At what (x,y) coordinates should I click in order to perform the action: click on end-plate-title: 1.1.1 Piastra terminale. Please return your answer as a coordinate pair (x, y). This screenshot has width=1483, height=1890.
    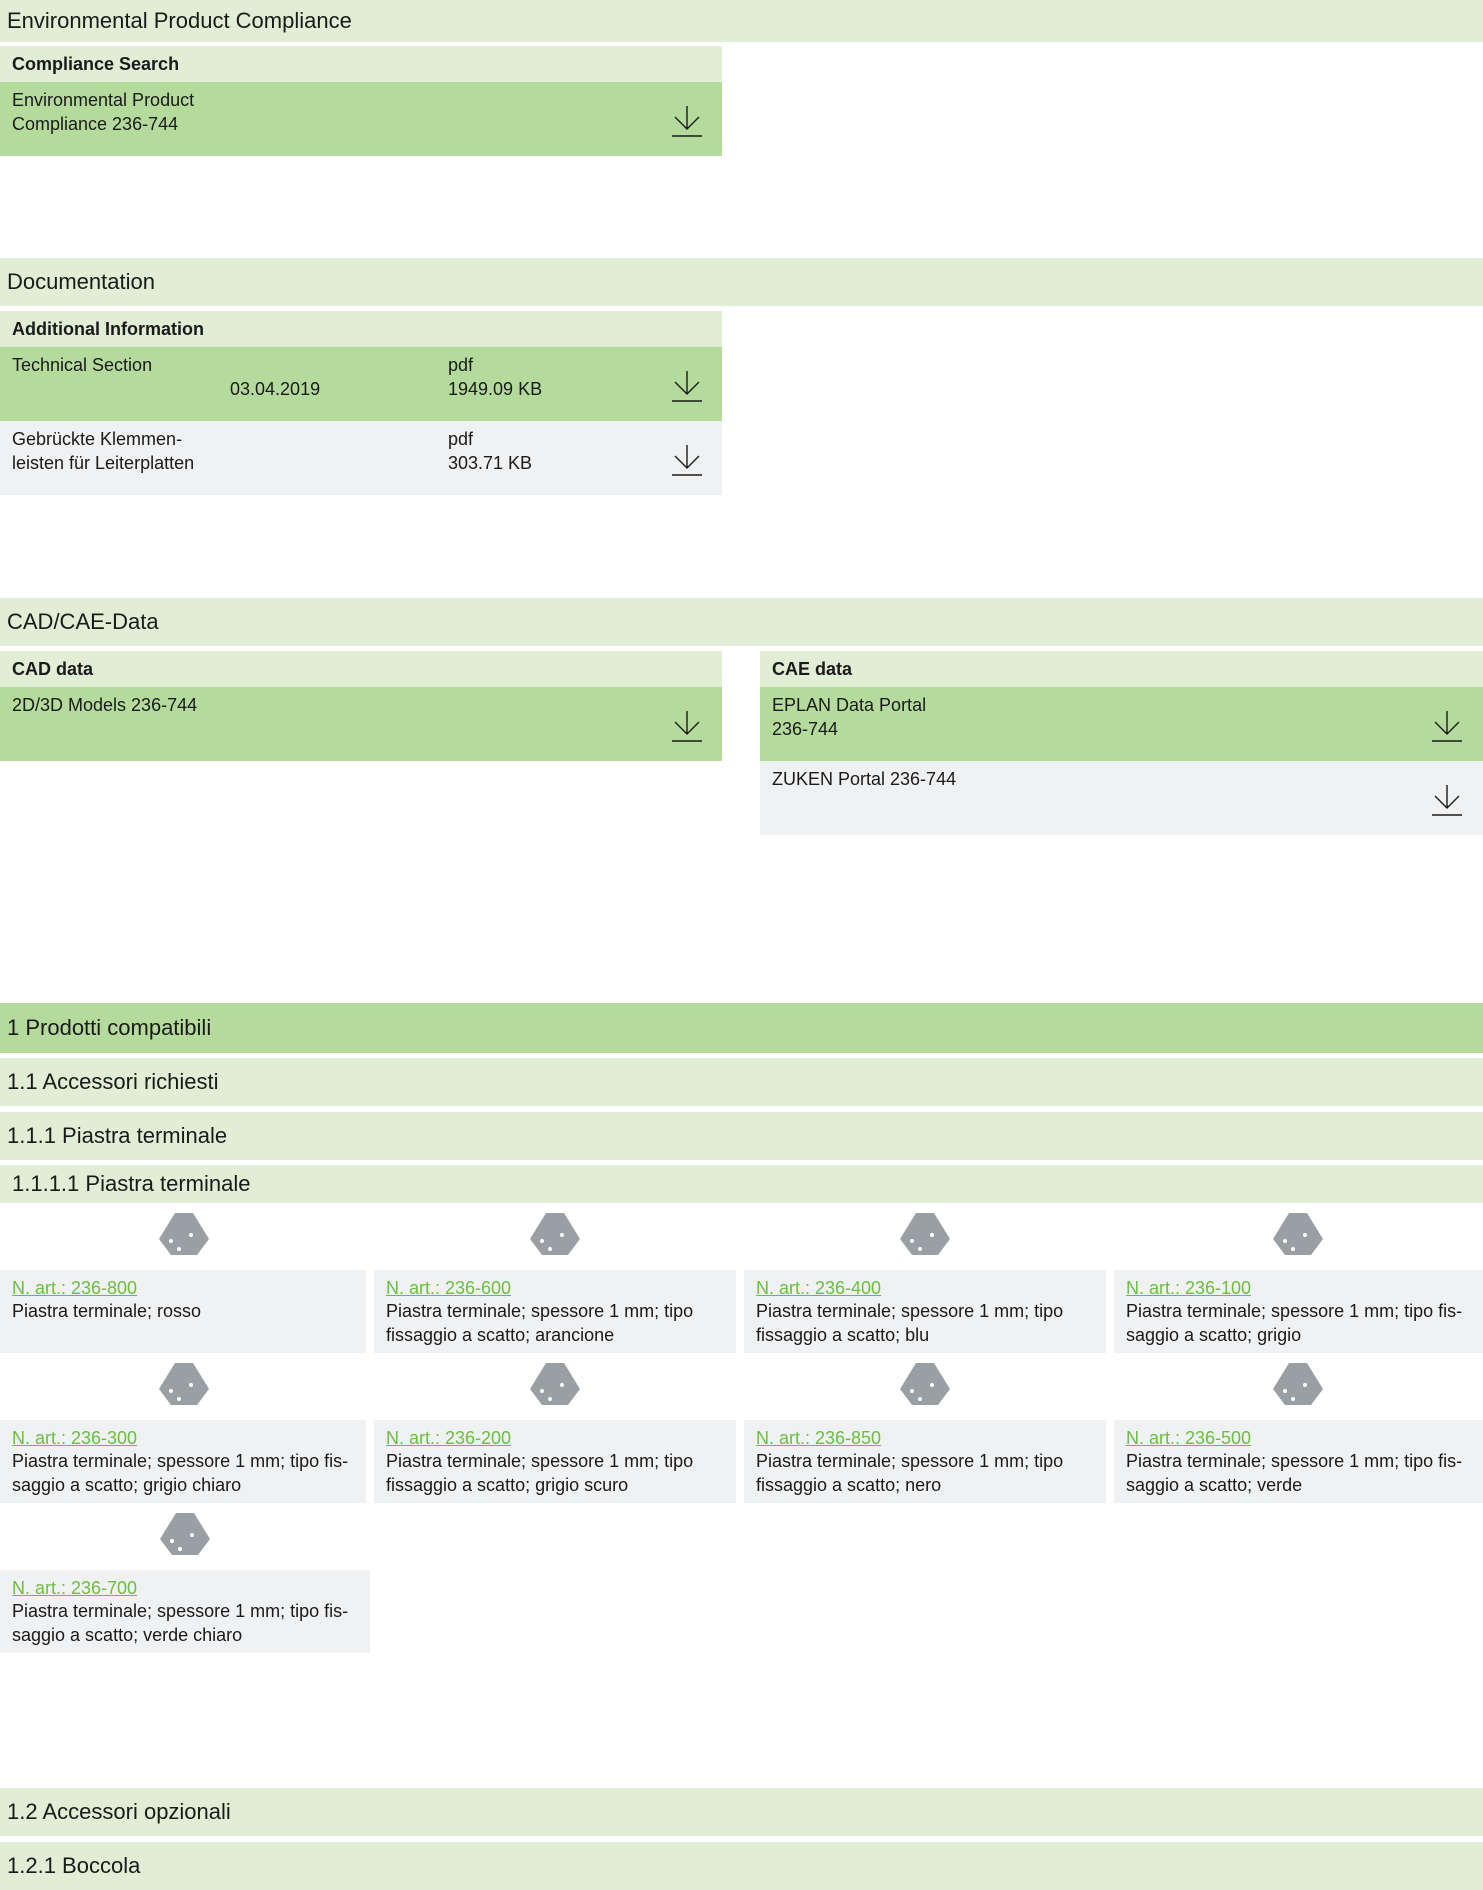
    Looking at the image, I should click on (117, 1135).